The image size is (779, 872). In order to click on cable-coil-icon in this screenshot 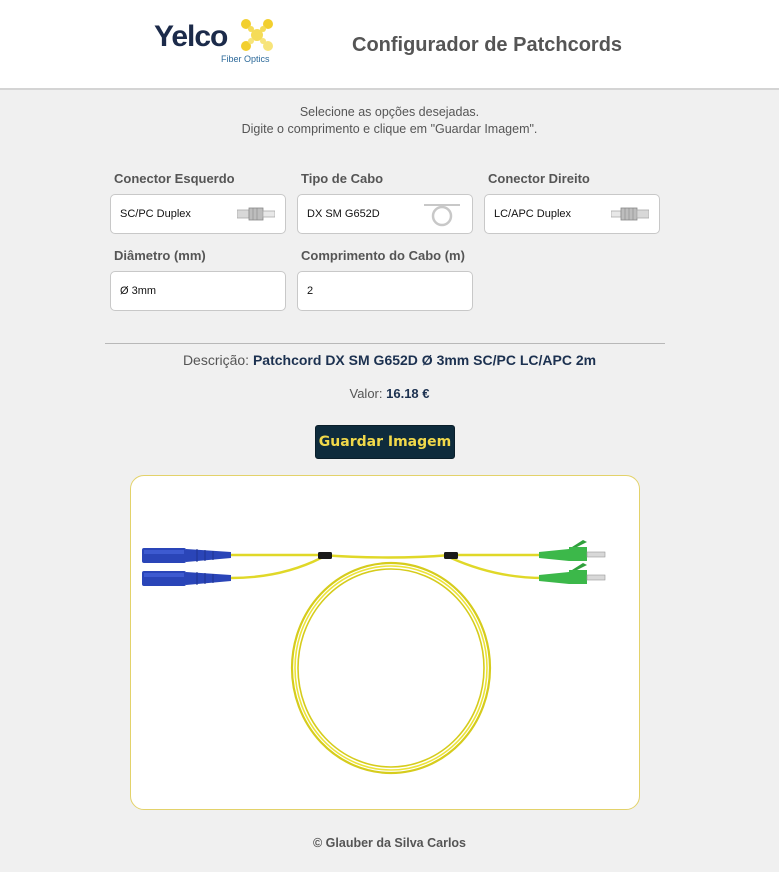, I will do `click(442, 215)`.